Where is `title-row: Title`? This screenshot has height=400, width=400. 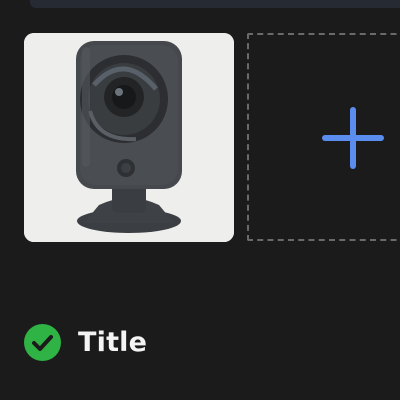 title-row: Title is located at coordinates (85, 342).